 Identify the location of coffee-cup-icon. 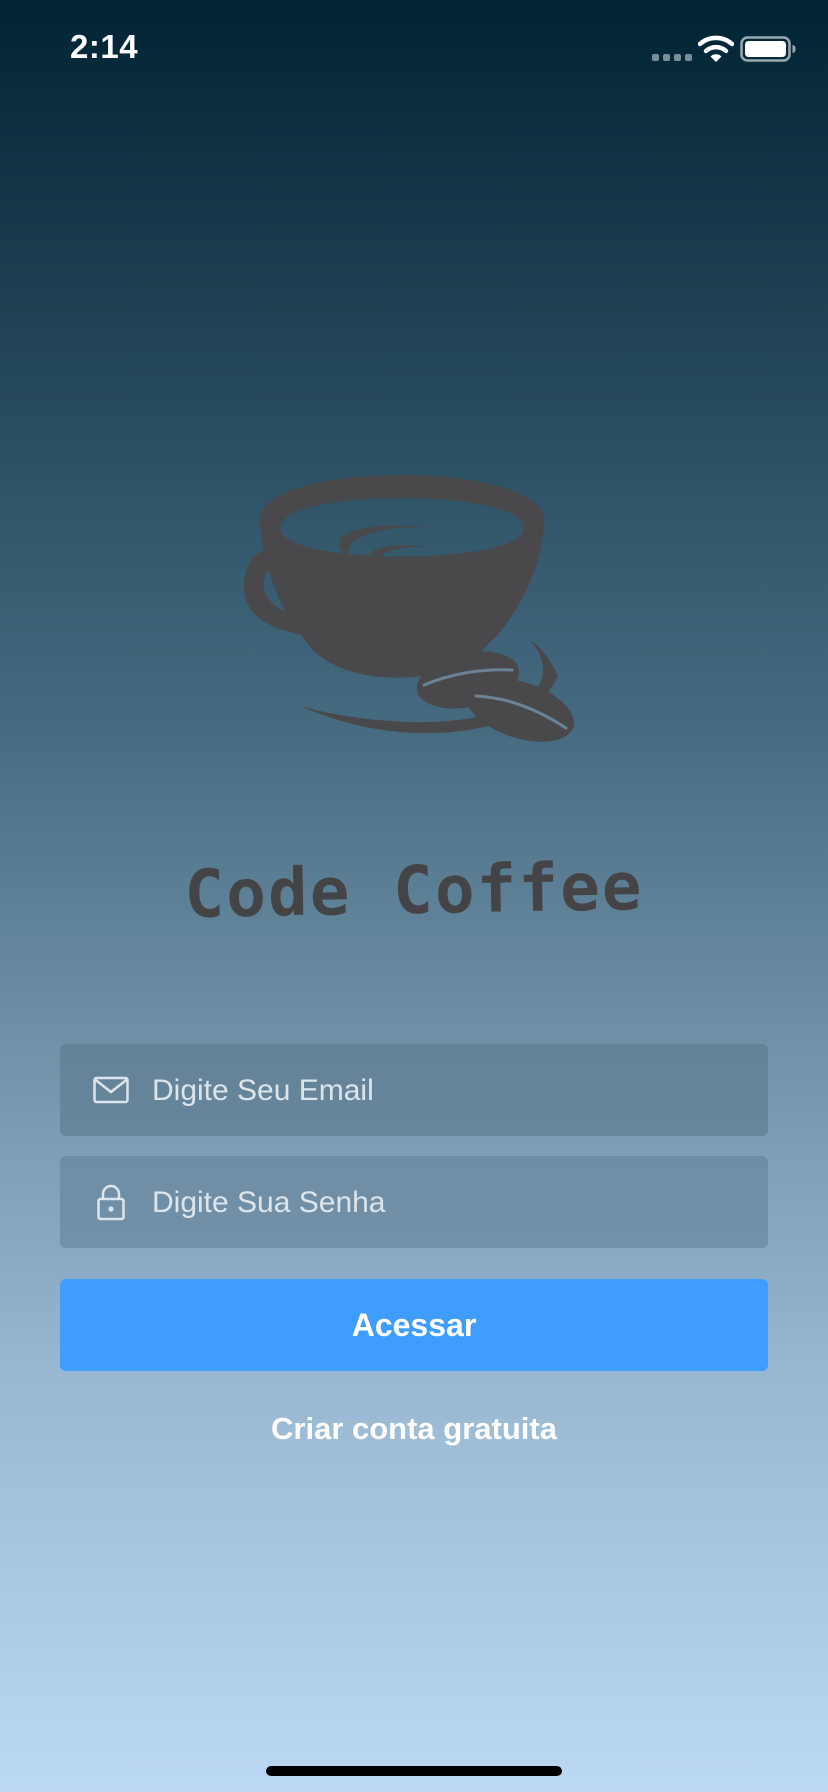
(408, 608).